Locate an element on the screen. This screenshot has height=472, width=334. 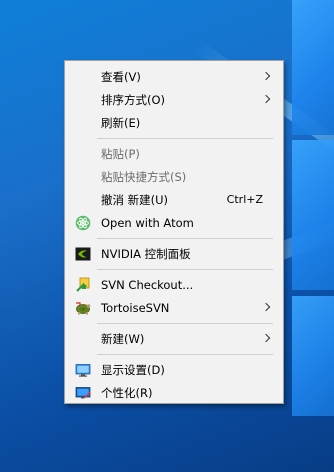
menu-item-sort-by: 排序方式(O) is located at coordinates (174, 100).